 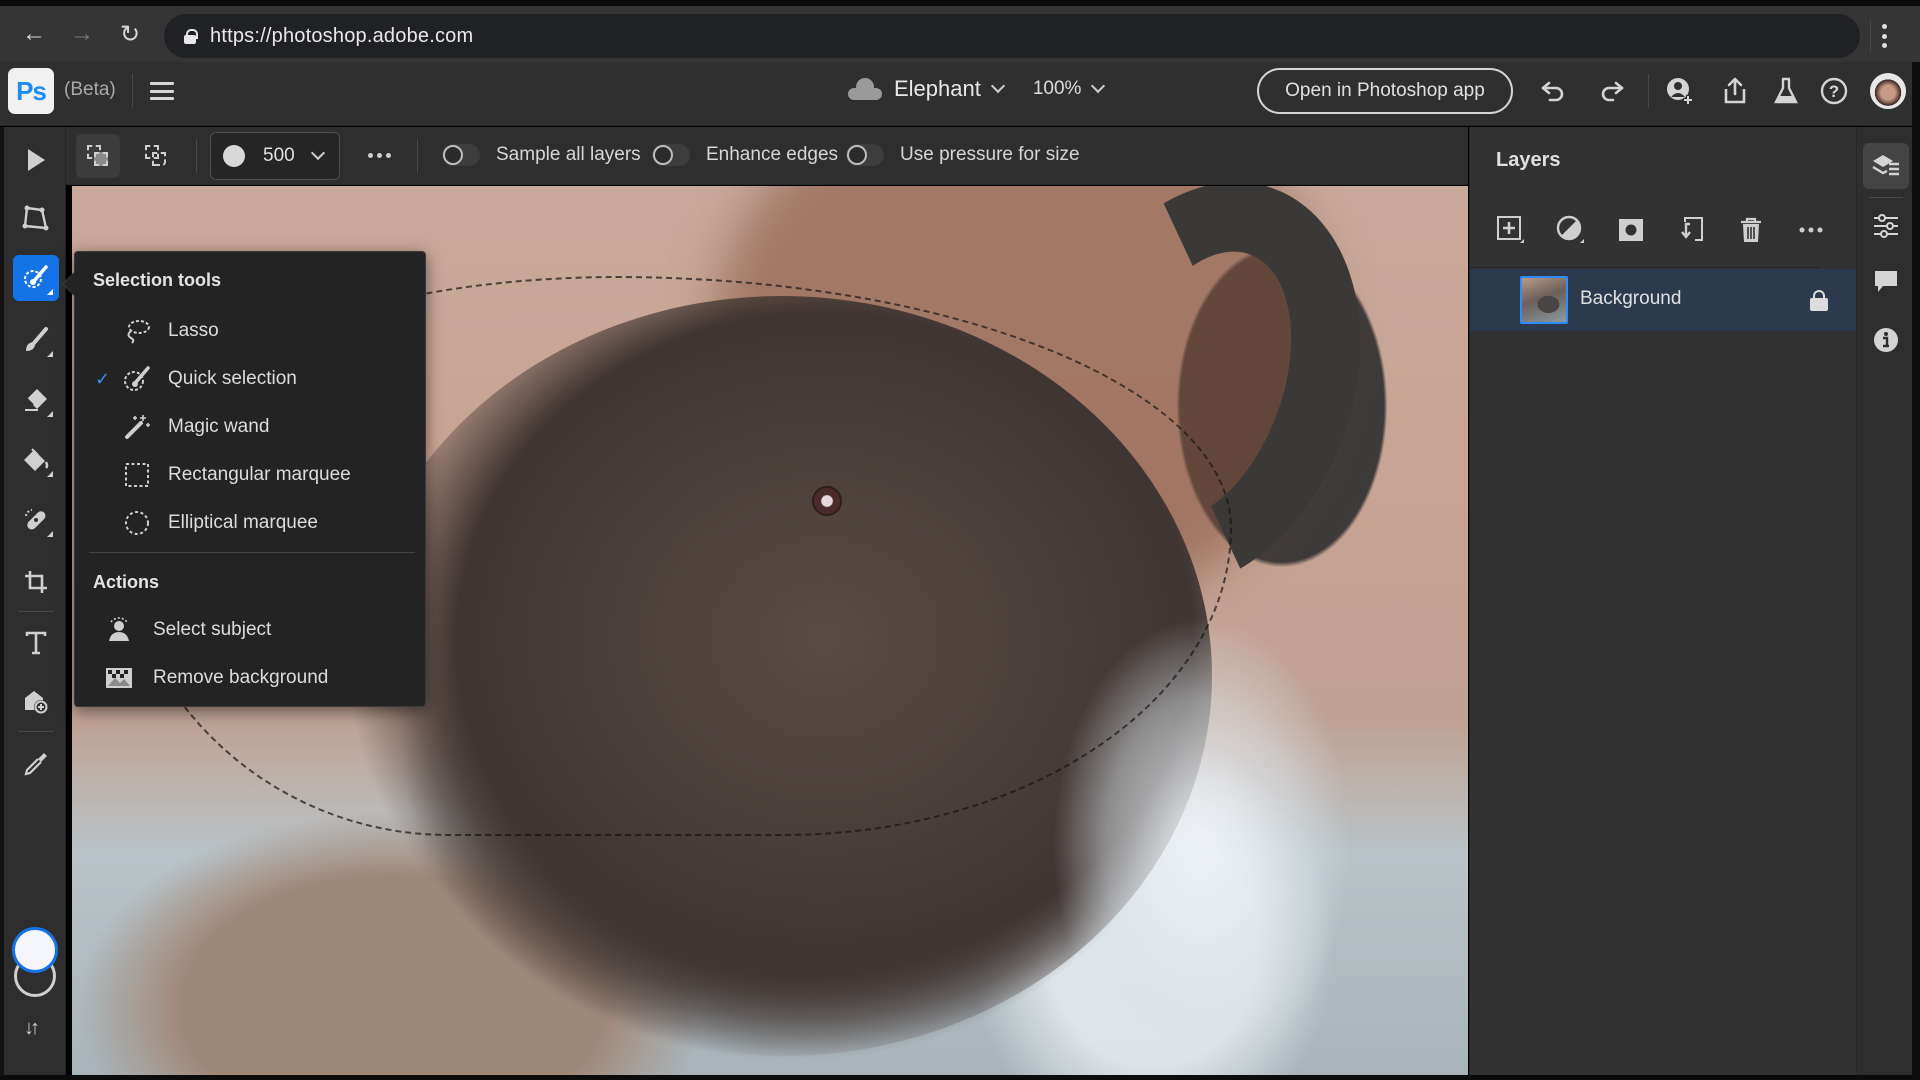 I want to click on add-to-selection-icon, so click(x=98, y=156).